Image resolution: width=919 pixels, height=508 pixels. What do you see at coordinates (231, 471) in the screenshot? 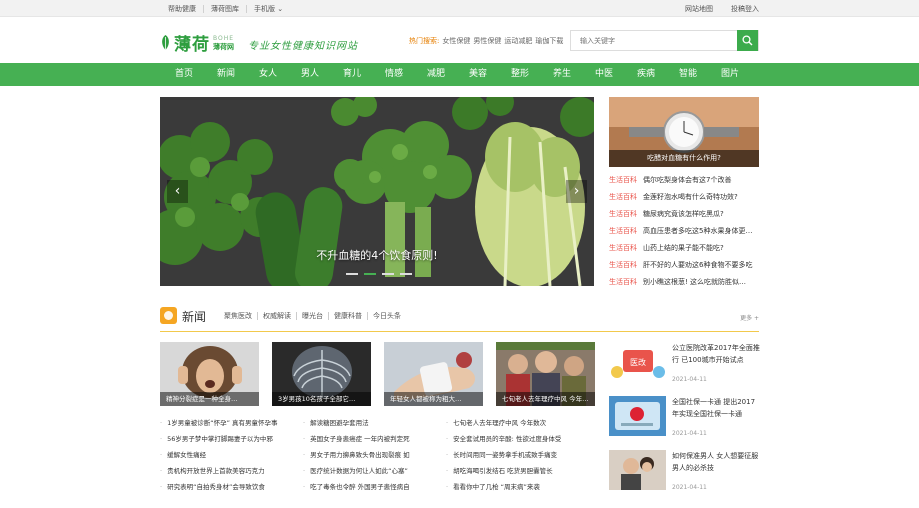
I see `list-item: 贵机构开放世界上首款美容巧克力` at bounding box center [231, 471].